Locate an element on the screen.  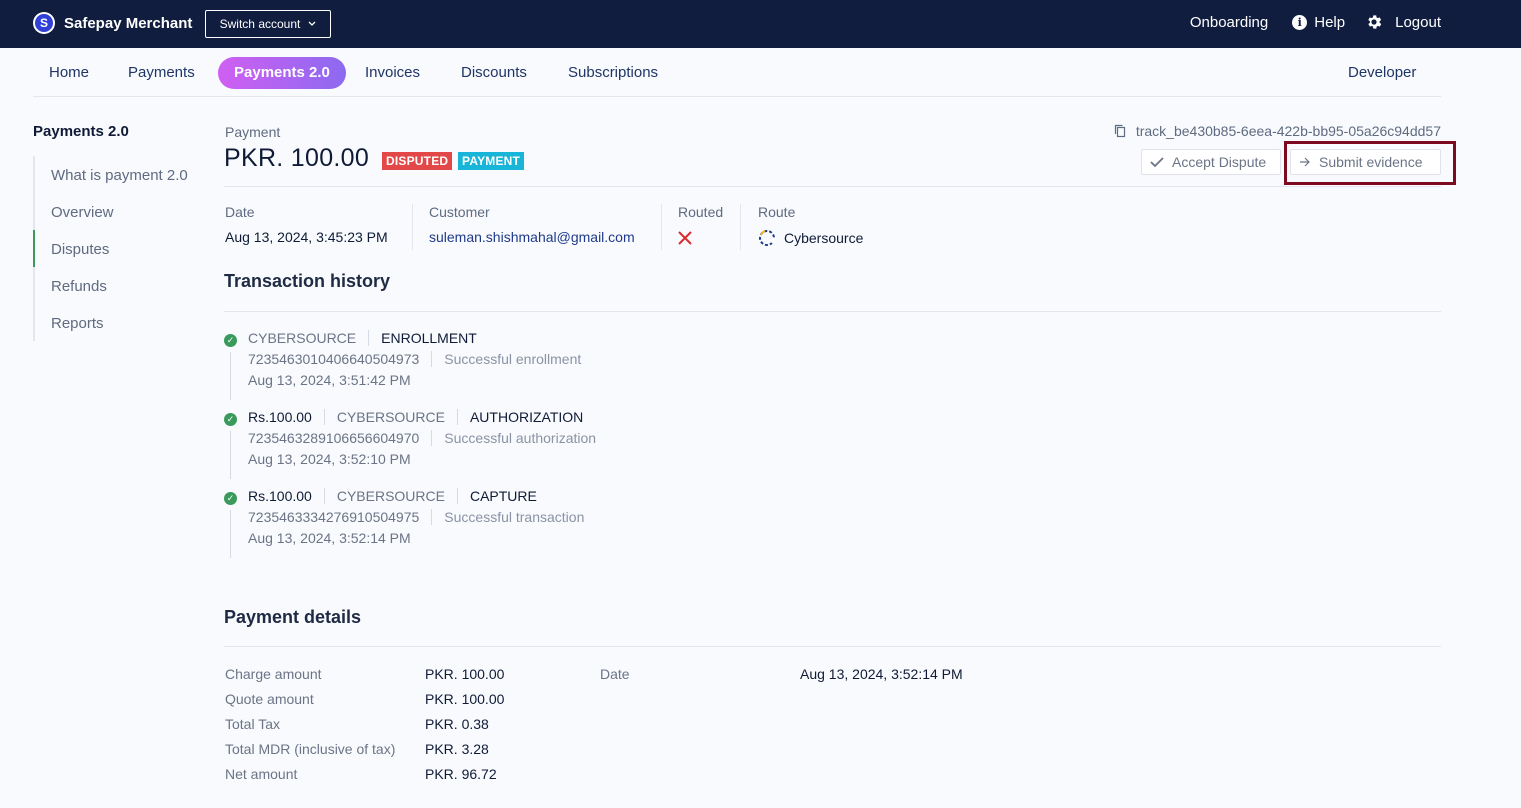
logout-label: Logout is located at coordinates (1418, 22).